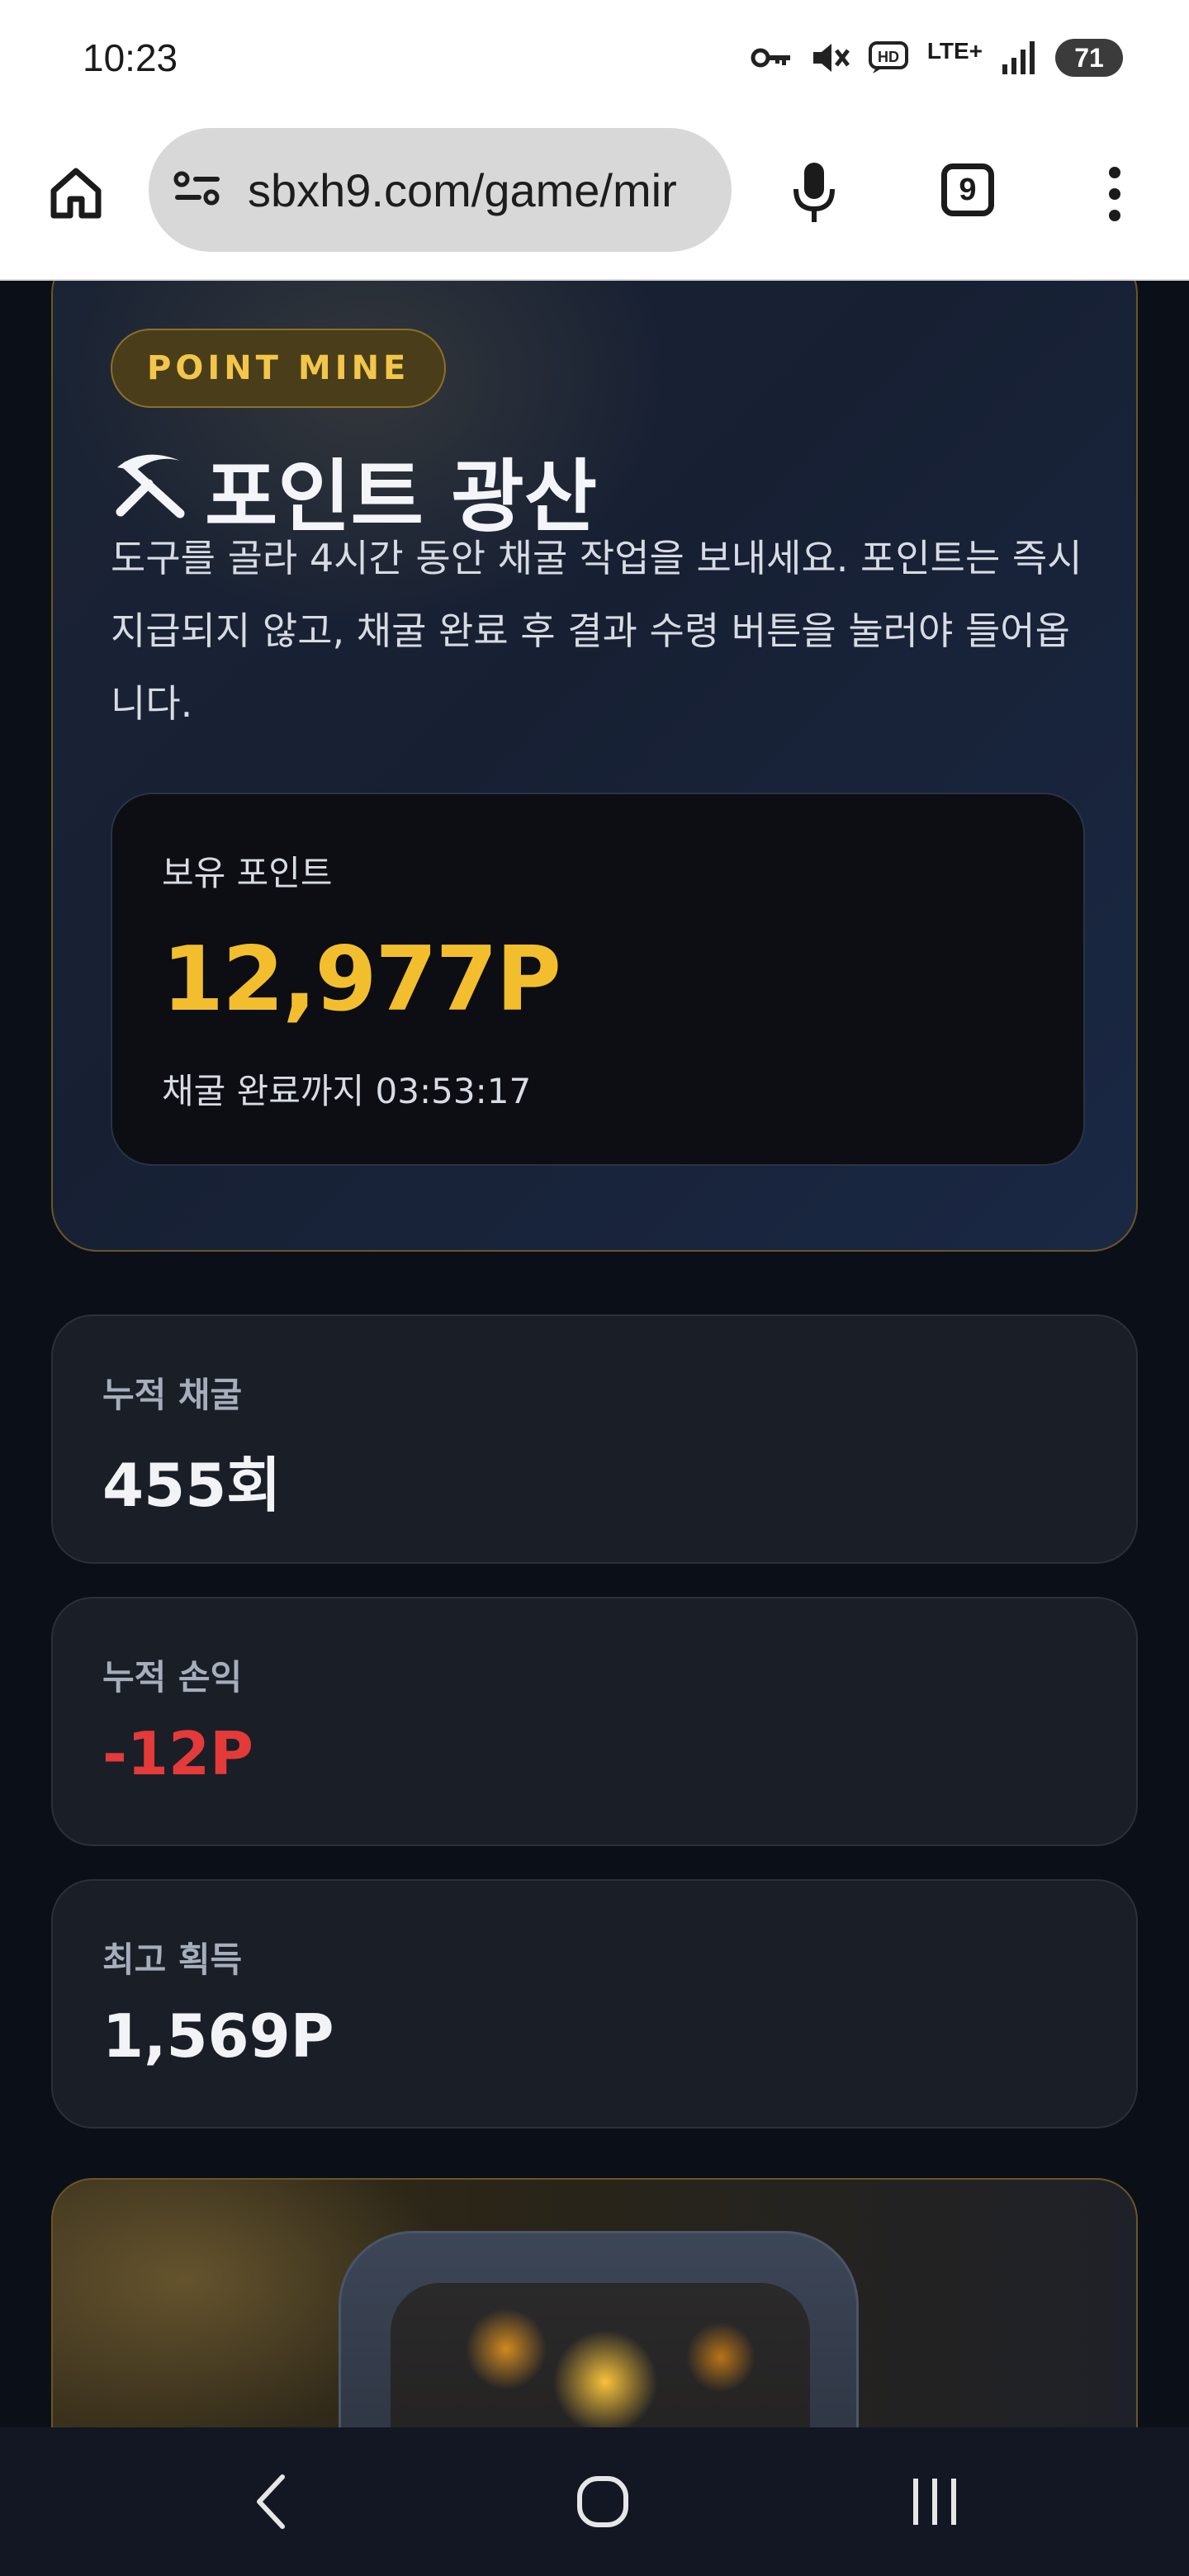  Describe the element at coordinates (271, 2501) in the screenshot. I see `back-icon` at that location.